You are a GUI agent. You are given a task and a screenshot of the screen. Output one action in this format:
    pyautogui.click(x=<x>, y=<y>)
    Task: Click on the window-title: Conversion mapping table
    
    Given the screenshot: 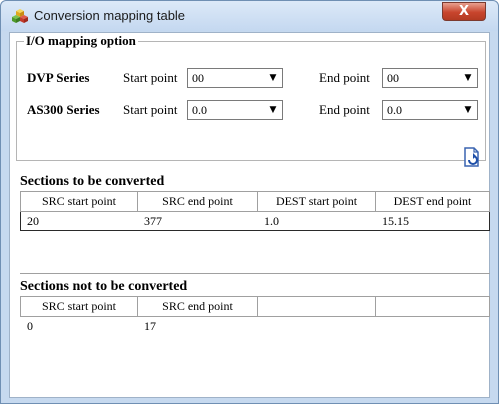 What is the action you would take?
    pyautogui.click(x=110, y=15)
    